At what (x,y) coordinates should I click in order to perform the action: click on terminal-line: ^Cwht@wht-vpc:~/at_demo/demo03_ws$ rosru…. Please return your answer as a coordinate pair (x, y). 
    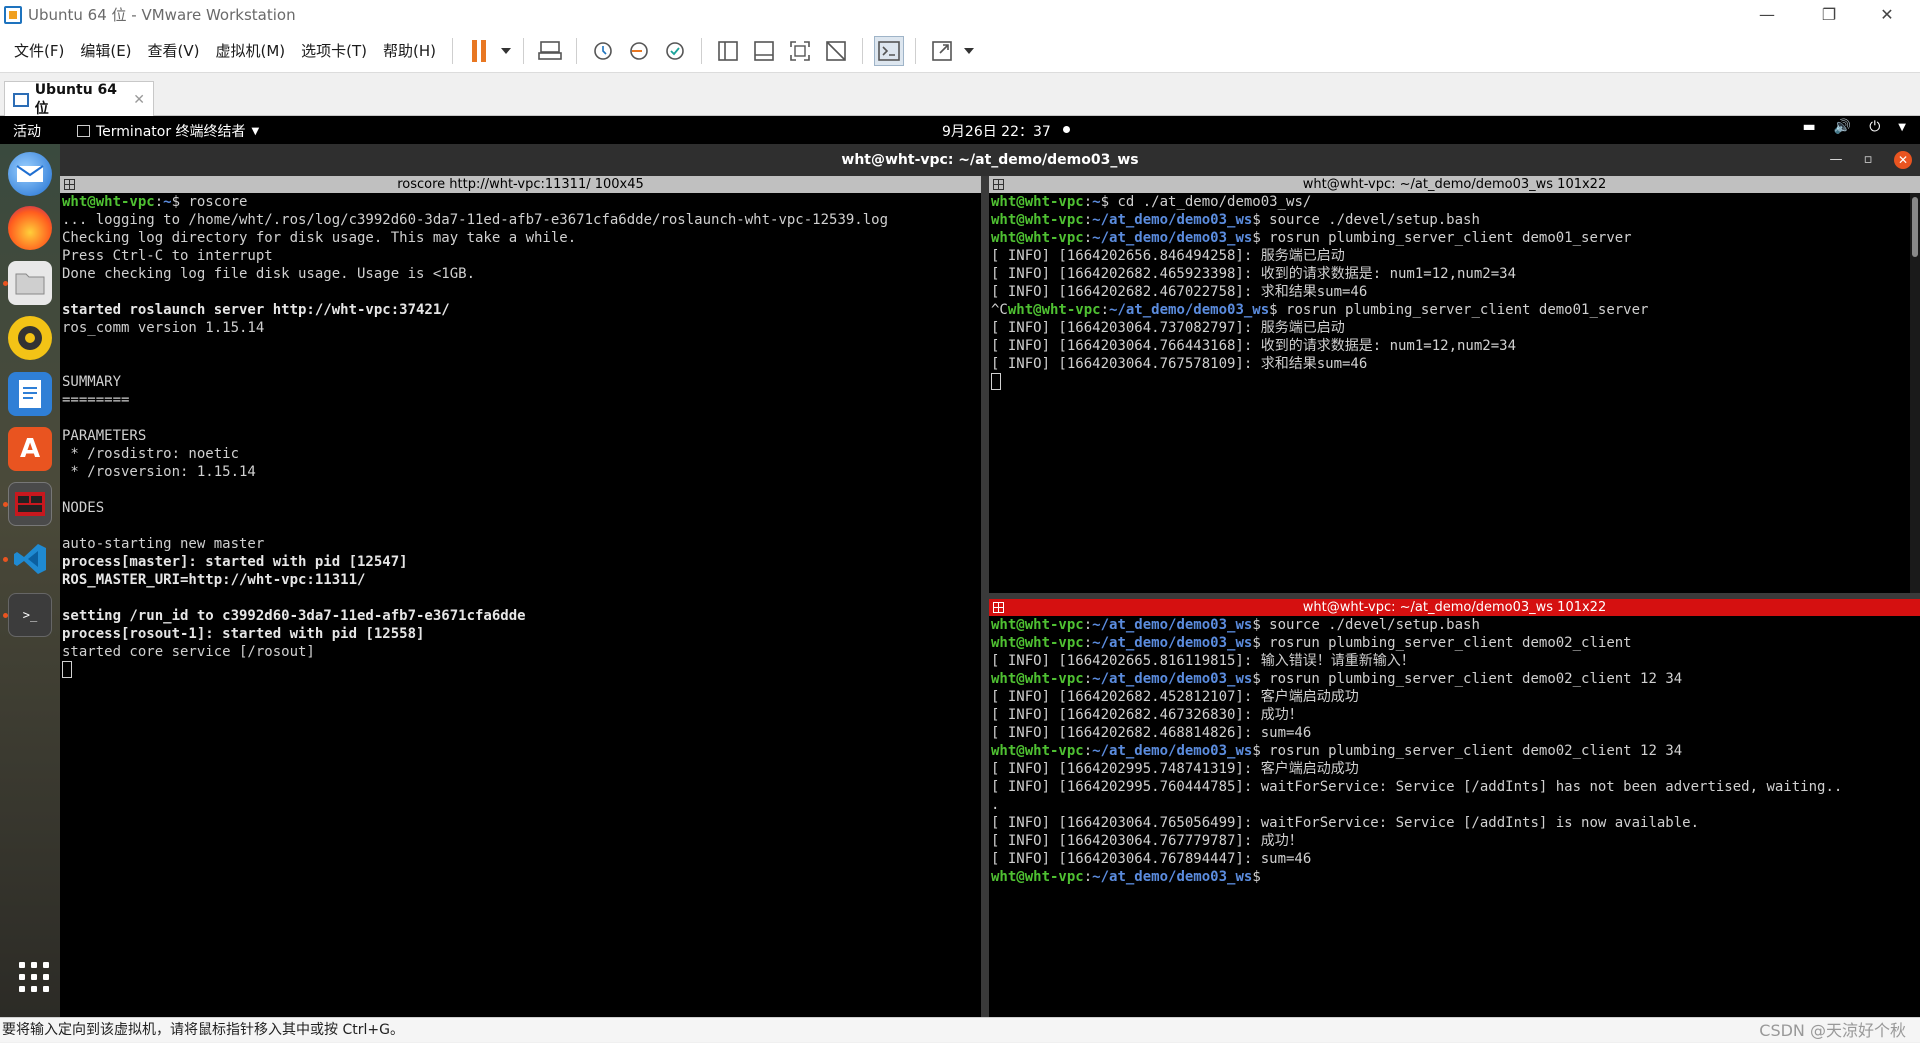
    Looking at the image, I should click on (1455, 310).